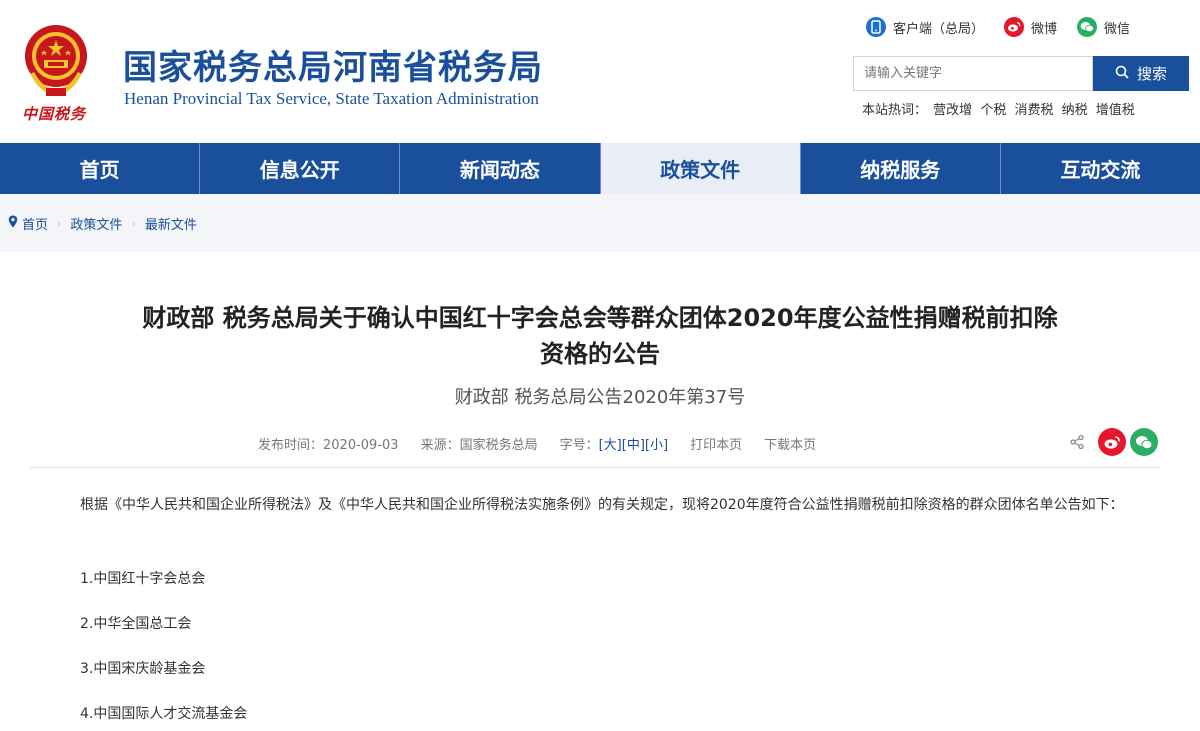 This screenshot has width=1200, height=731. I want to click on site-title: 国家税务总局河南省税务局, so click(333, 64).